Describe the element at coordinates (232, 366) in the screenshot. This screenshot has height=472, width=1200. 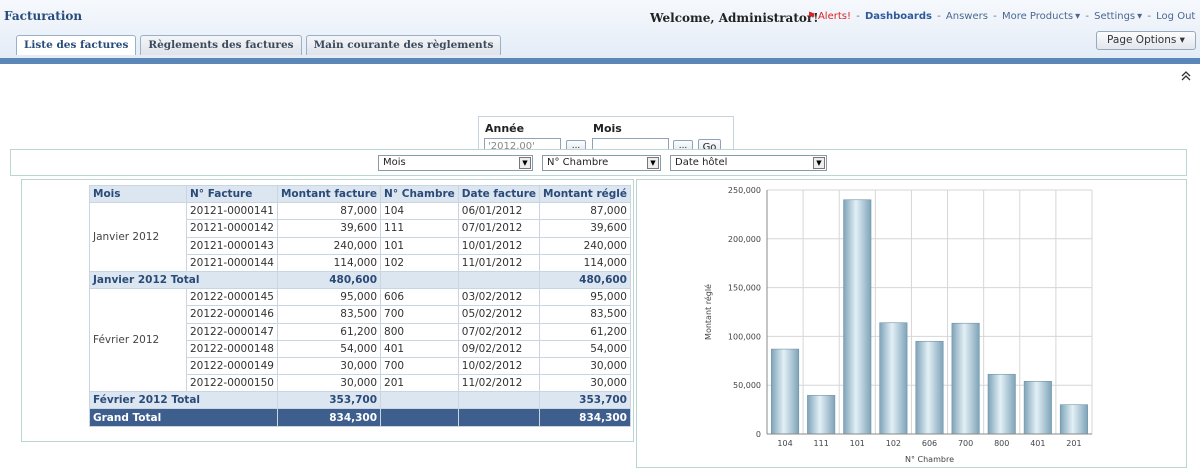
I see `invoice-number: 20122-0000149` at that location.